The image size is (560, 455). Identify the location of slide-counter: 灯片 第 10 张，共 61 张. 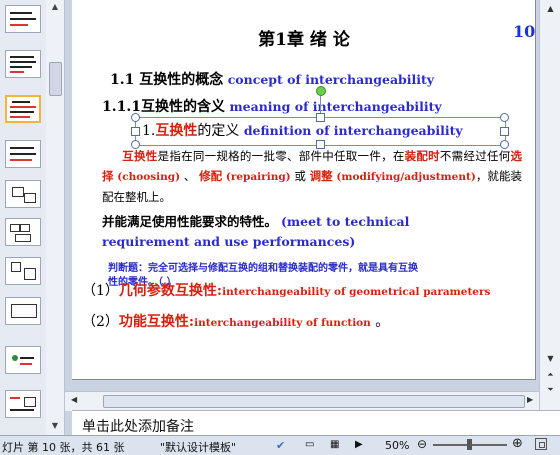
(63, 447).